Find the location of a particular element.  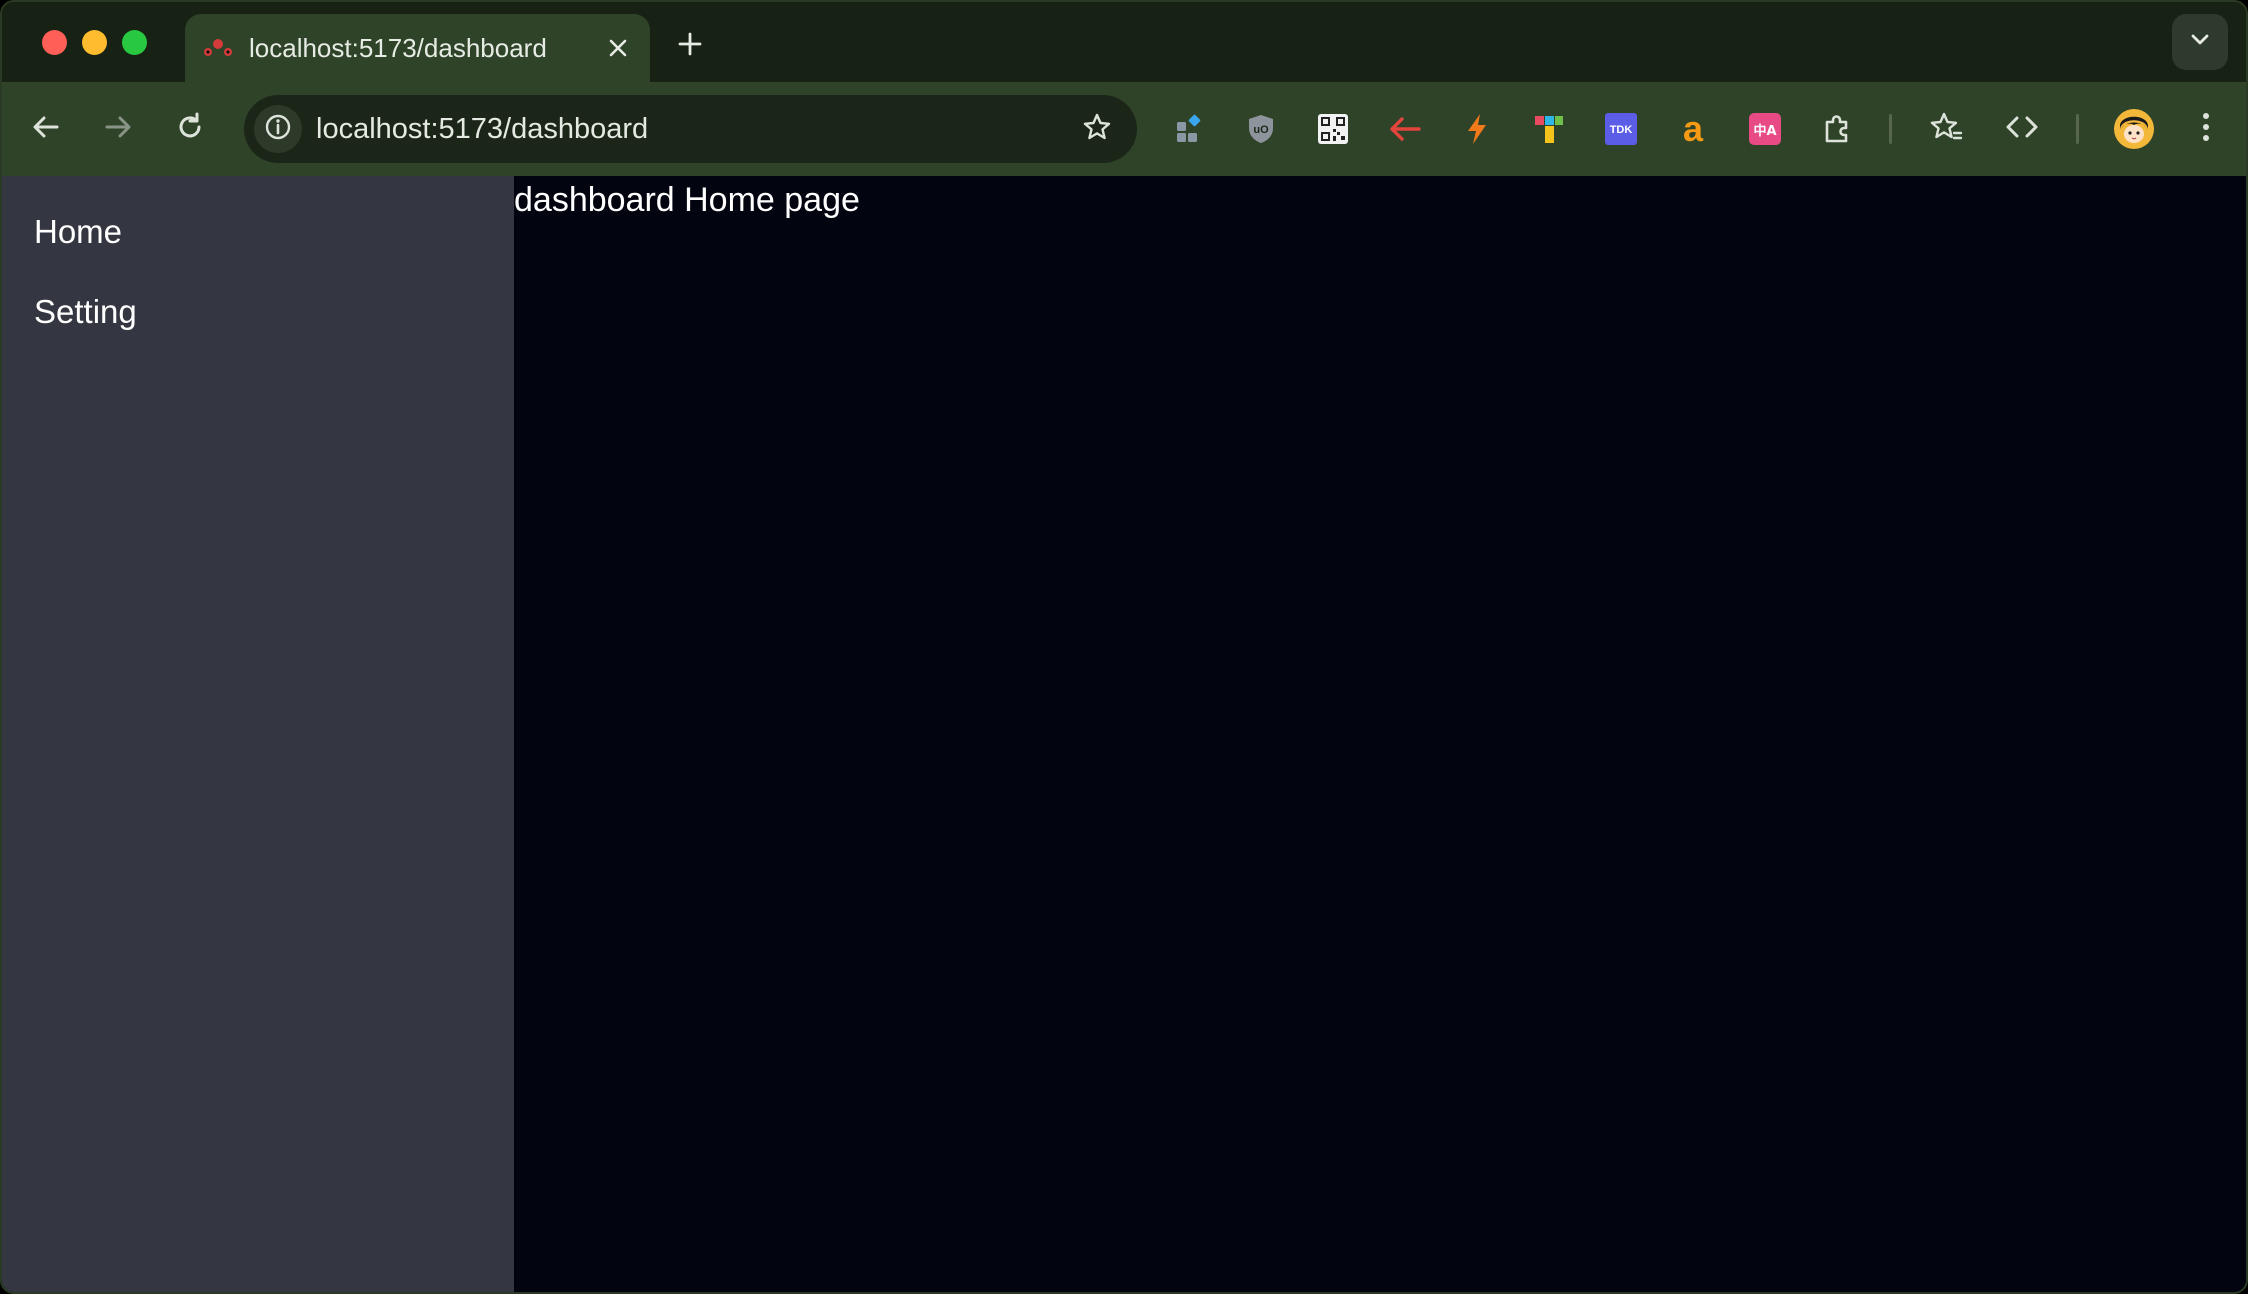

forward-button is located at coordinates (118, 129).